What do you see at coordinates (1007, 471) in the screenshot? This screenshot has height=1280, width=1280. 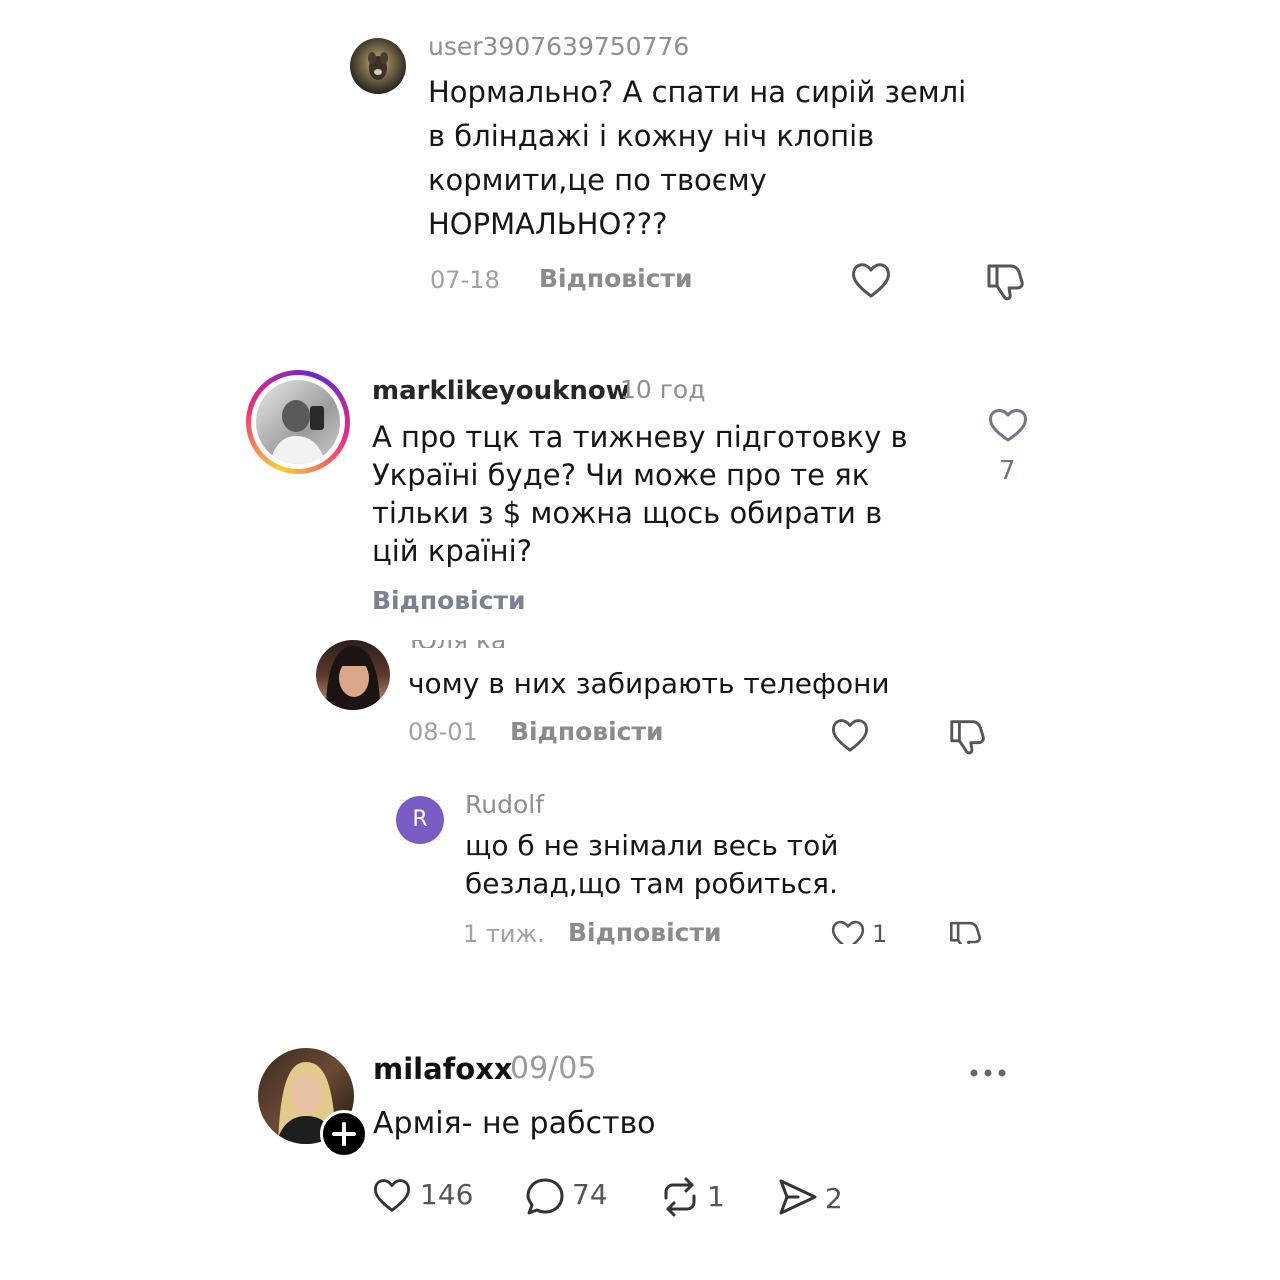 I see `like-count: 7` at bounding box center [1007, 471].